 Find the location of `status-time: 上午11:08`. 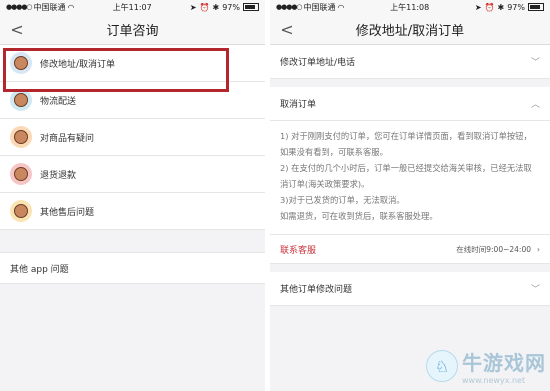

status-time: 上午11:08 is located at coordinates (410, 7).